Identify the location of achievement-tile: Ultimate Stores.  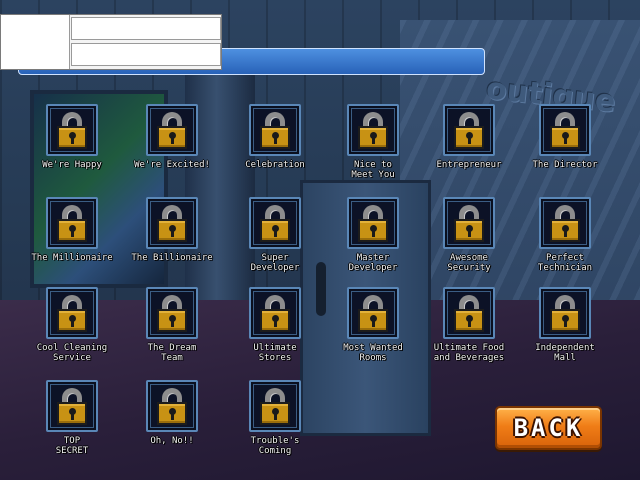
(275, 332).